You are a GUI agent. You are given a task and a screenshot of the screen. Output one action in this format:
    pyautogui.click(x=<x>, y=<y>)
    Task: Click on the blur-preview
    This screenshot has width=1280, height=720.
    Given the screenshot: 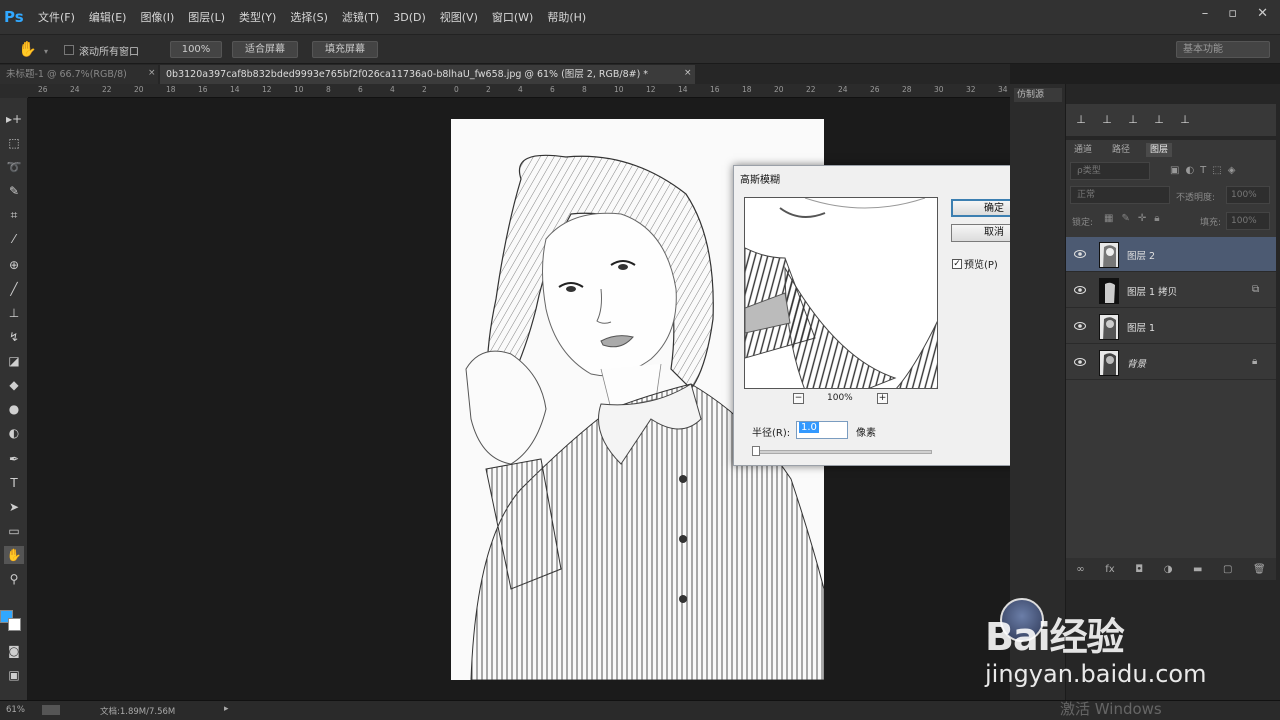 What is the action you would take?
    pyautogui.click(x=841, y=293)
    